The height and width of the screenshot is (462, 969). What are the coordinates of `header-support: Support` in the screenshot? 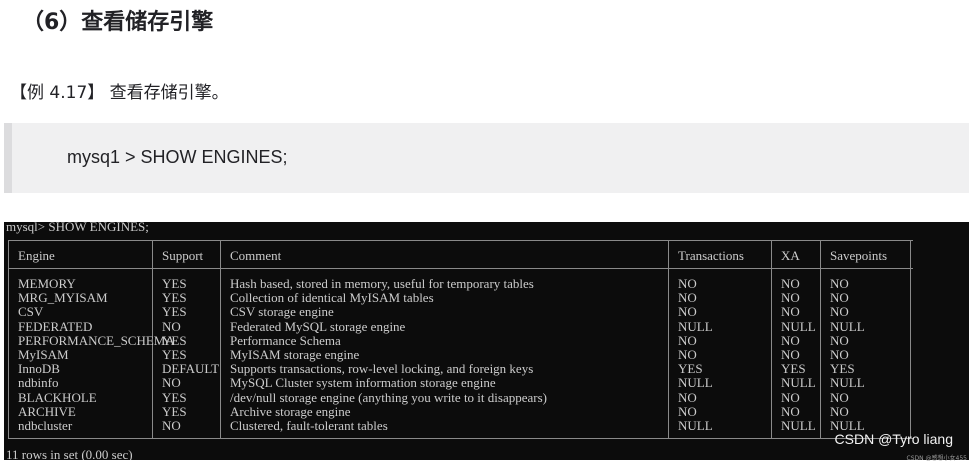 It's located at (183, 255).